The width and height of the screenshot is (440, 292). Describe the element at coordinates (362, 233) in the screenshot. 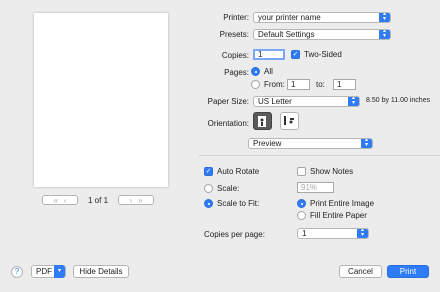

I see `copies-per-page-stepper-icon: ▴ ▾` at that location.